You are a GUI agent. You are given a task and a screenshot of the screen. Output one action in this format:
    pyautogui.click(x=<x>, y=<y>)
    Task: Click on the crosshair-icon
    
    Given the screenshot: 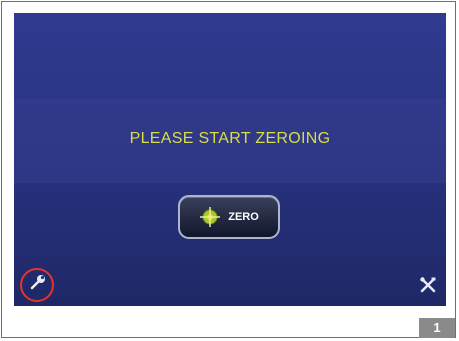 What is the action you would take?
    pyautogui.click(x=210, y=217)
    